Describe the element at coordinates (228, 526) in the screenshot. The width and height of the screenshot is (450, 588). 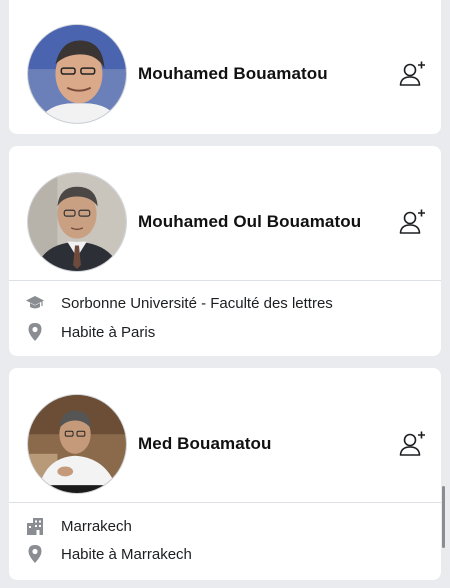
I see `detail-city: Marrakech` at that location.